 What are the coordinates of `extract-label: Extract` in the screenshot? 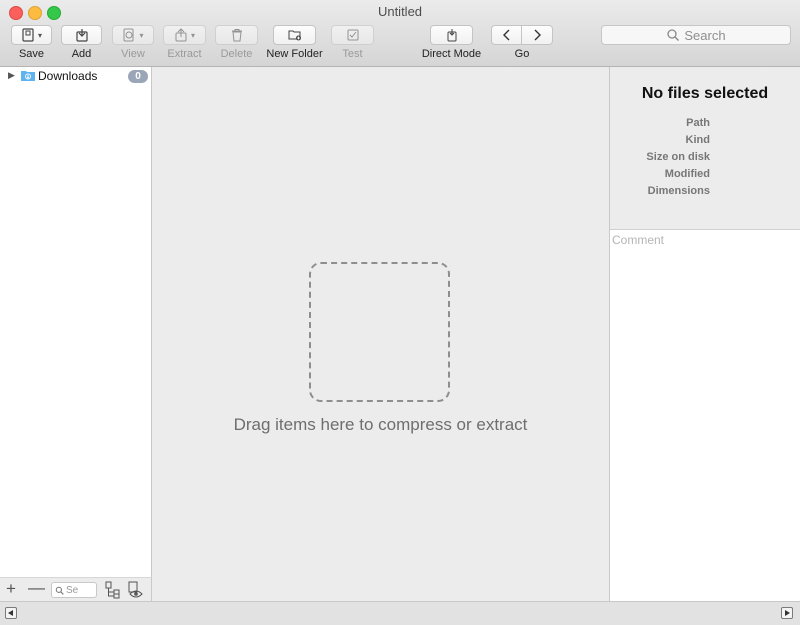 It's located at (184, 54).